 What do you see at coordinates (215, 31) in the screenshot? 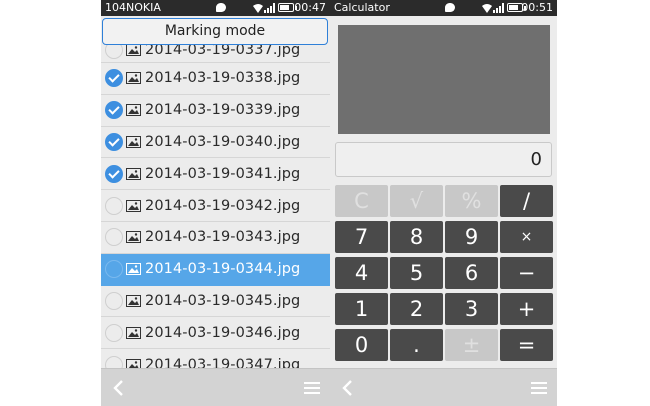
I see `marking-mode-banner: Marking mode` at bounding box center [215, 31].